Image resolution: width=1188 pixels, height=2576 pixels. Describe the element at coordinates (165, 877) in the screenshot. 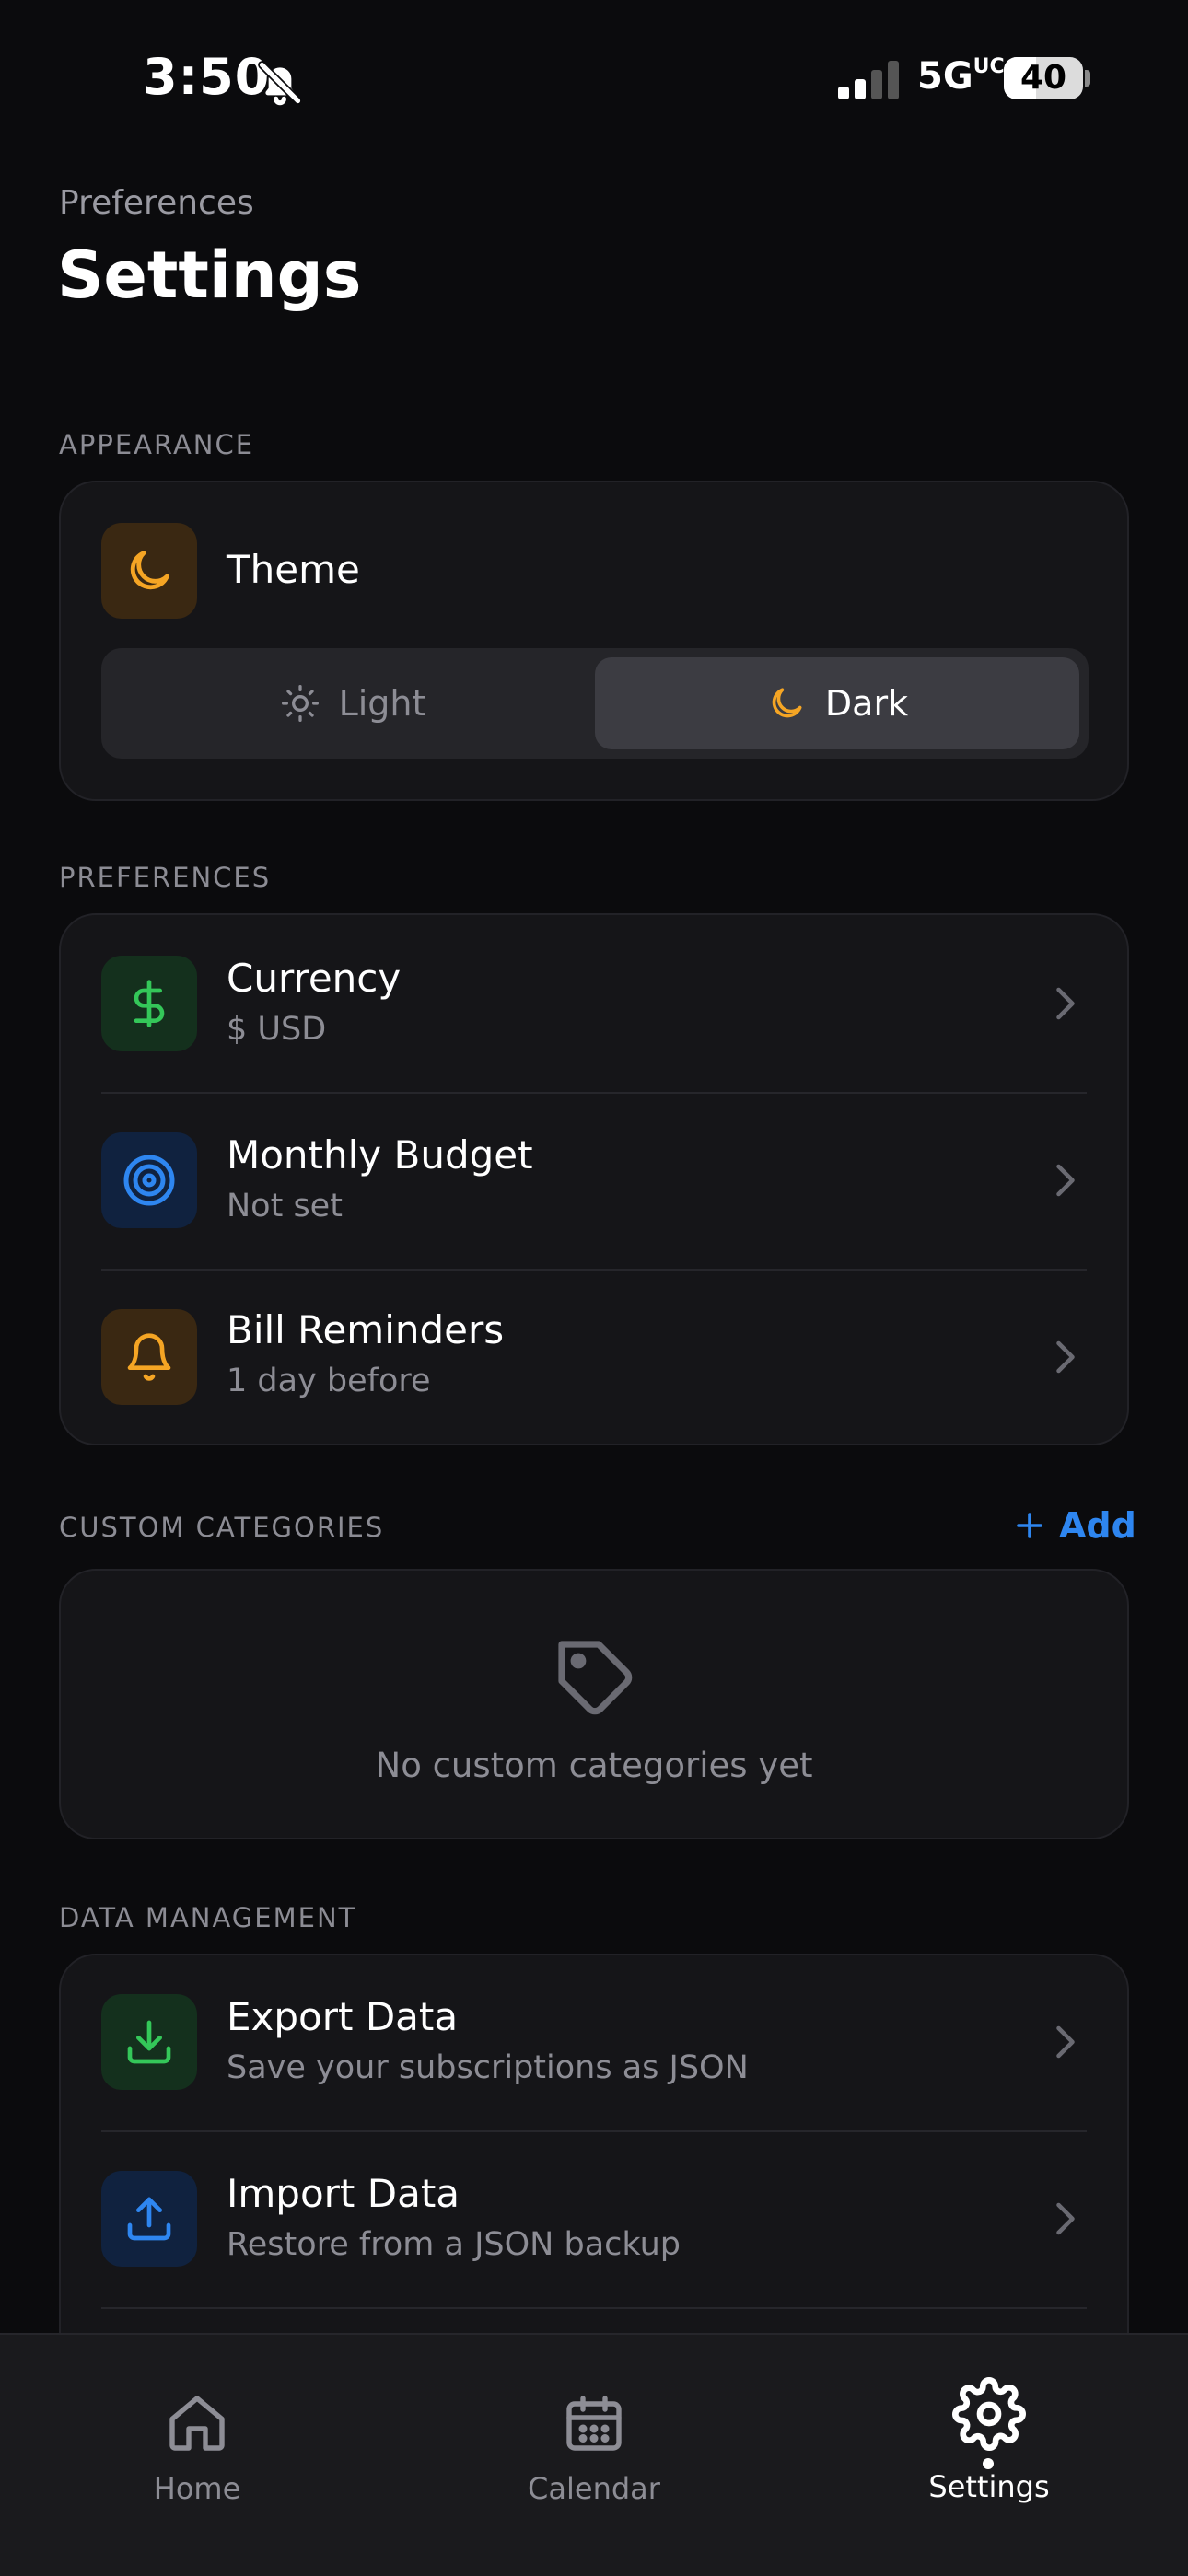

I see `section-label-preferences: PREFERENCES` at that location.